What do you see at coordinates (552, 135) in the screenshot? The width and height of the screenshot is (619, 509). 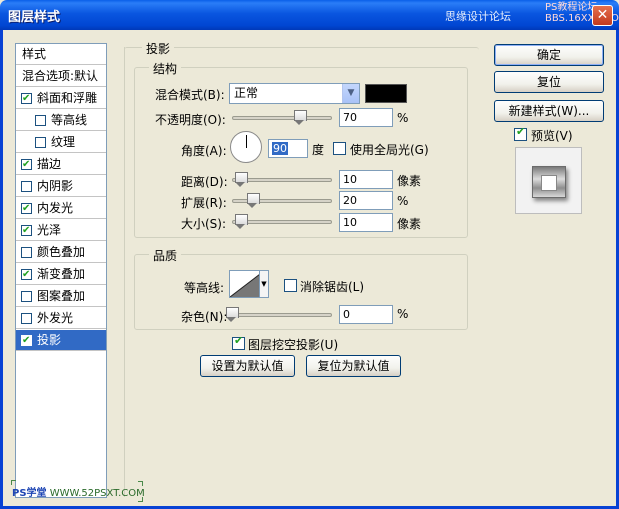 I see `preview-label: 预览(V)` at bounding box center [552, 135].